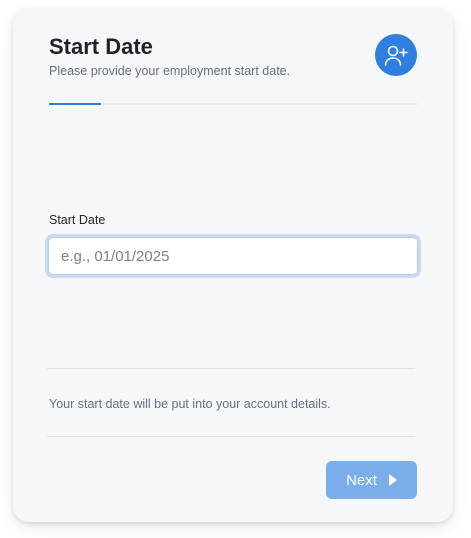 This screenshot has height=538, width=471. I want to click on start-date-field-wrapper, so click(233, 256).